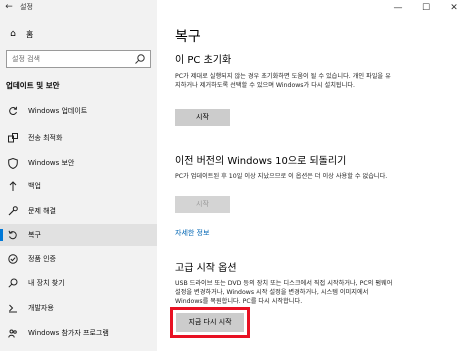 This screenshot has width=474, height=351. I want to click on maximize-button: ☐, so click(426, 8).